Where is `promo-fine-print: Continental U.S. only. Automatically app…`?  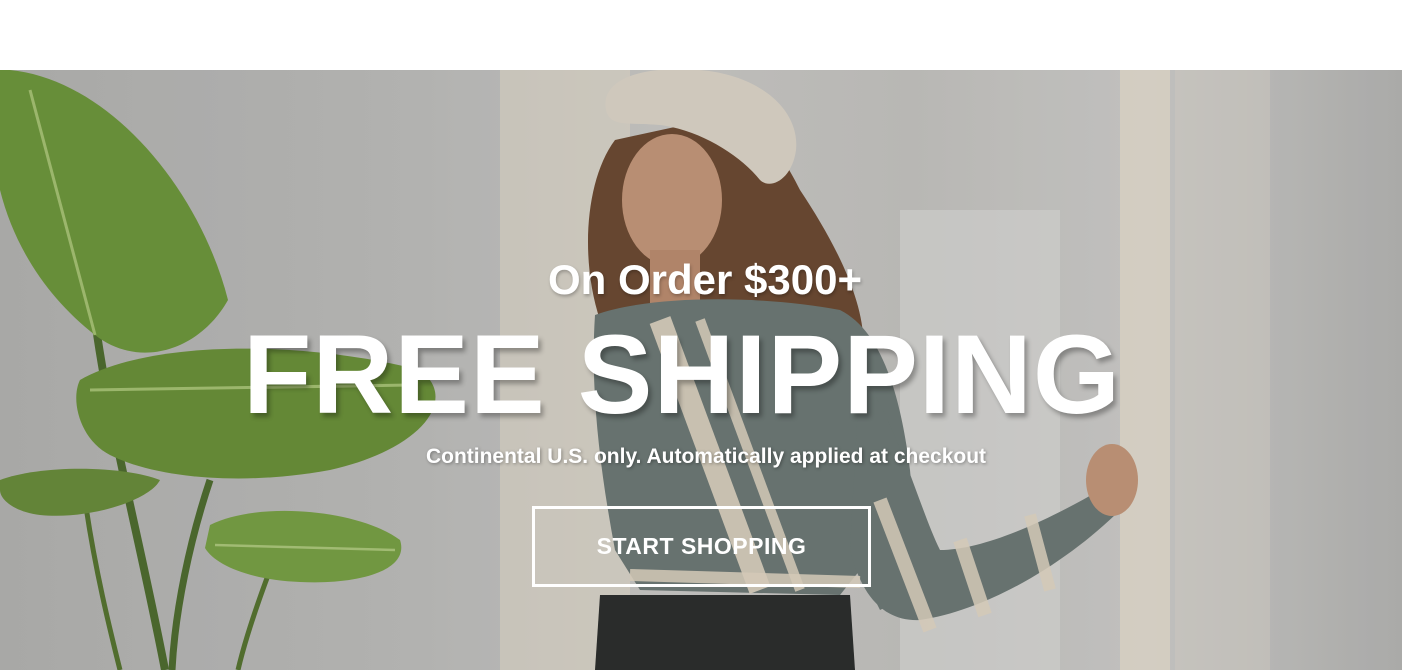
promo-fine-print: Continental U.S. only. Automatically app… is located at coordinates (706, 456).